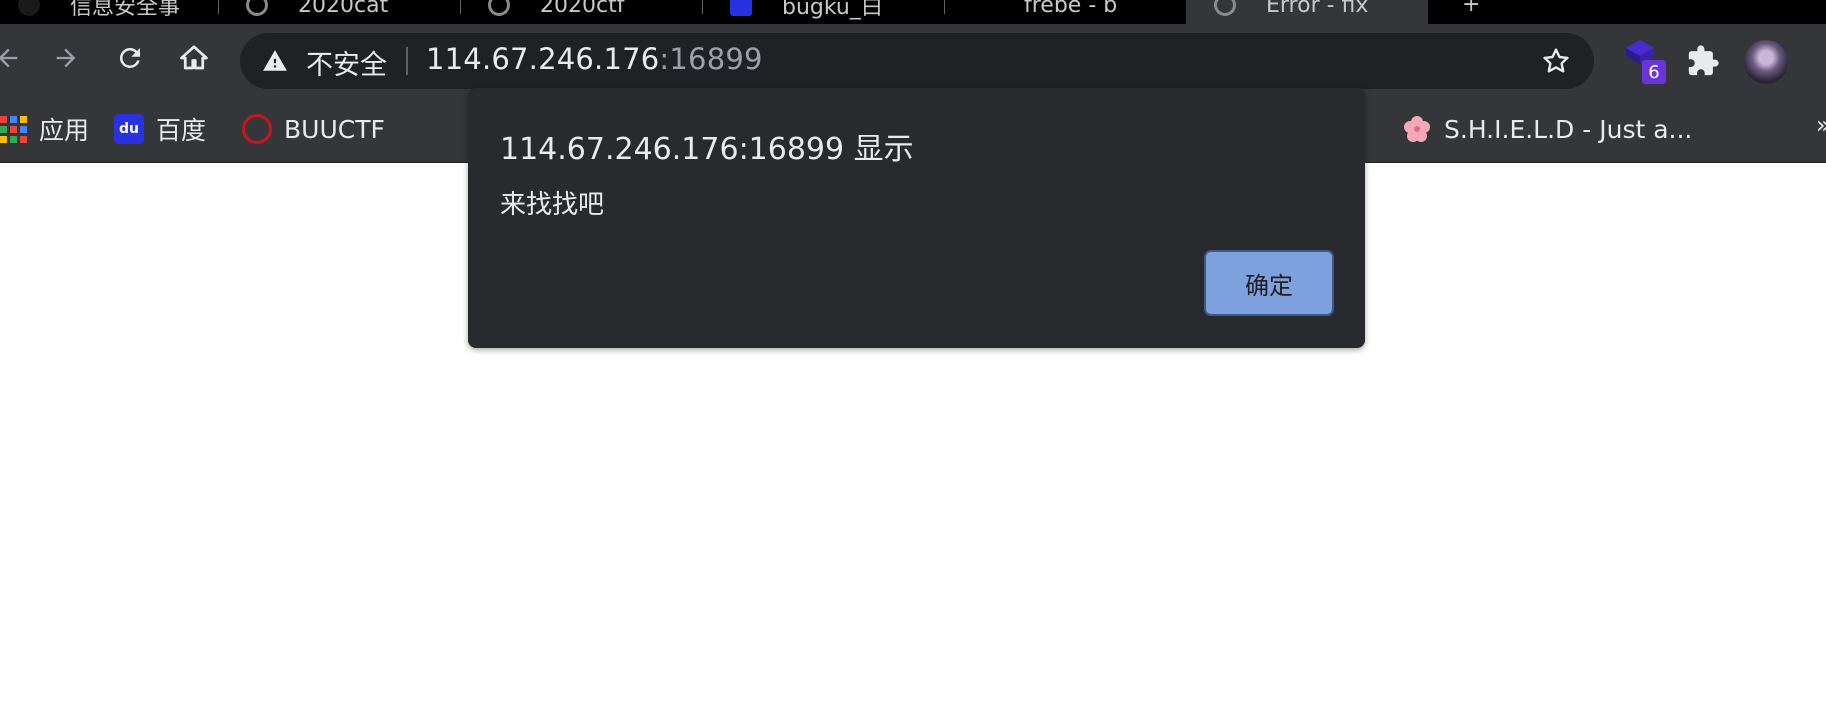 This screenshot has height=705, width=1826. Describe the element at coordinates (1654, 72) in the screenshot. I see `extension-badge: 6` at that location.